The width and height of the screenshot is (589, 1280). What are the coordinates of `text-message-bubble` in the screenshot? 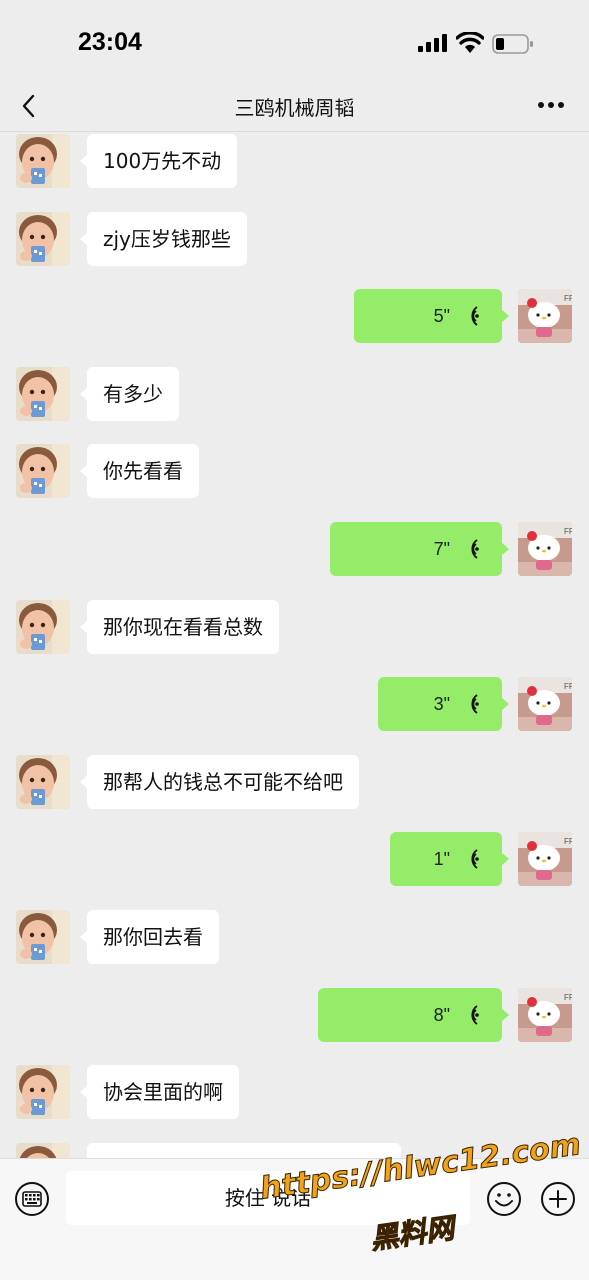 It's located at (244, 1150).